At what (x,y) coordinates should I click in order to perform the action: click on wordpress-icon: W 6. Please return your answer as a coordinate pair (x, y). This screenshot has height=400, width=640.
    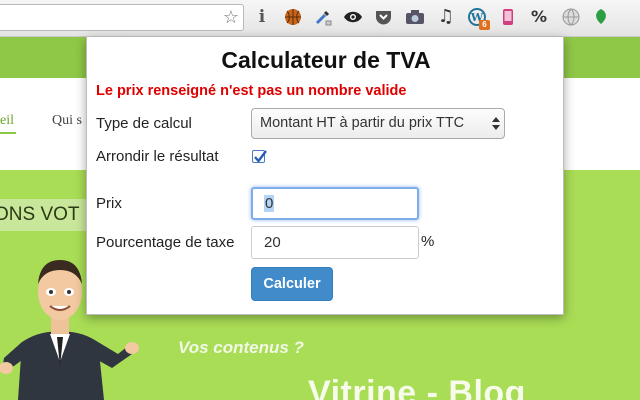
    Looking at the image, I should click on (478, 18).